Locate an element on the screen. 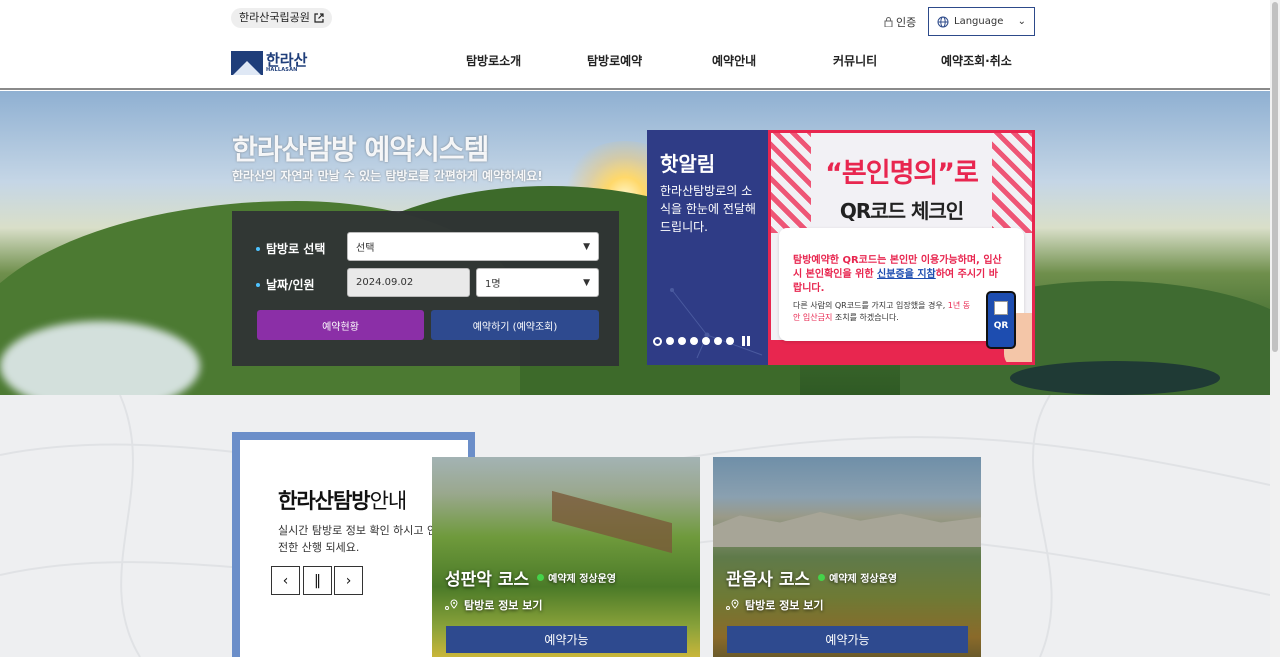  date-value: 2024.09.02 is located at coordinates (385, 282).